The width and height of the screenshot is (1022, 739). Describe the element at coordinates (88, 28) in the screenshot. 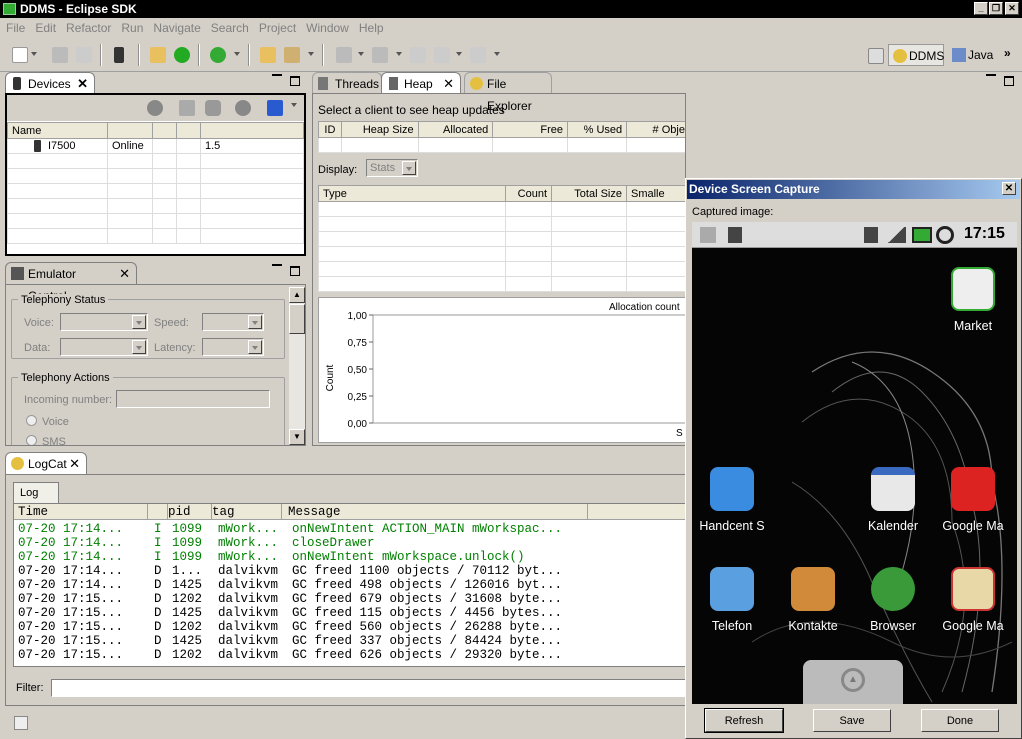

I see `menu-refactor: Refactor` at that location.